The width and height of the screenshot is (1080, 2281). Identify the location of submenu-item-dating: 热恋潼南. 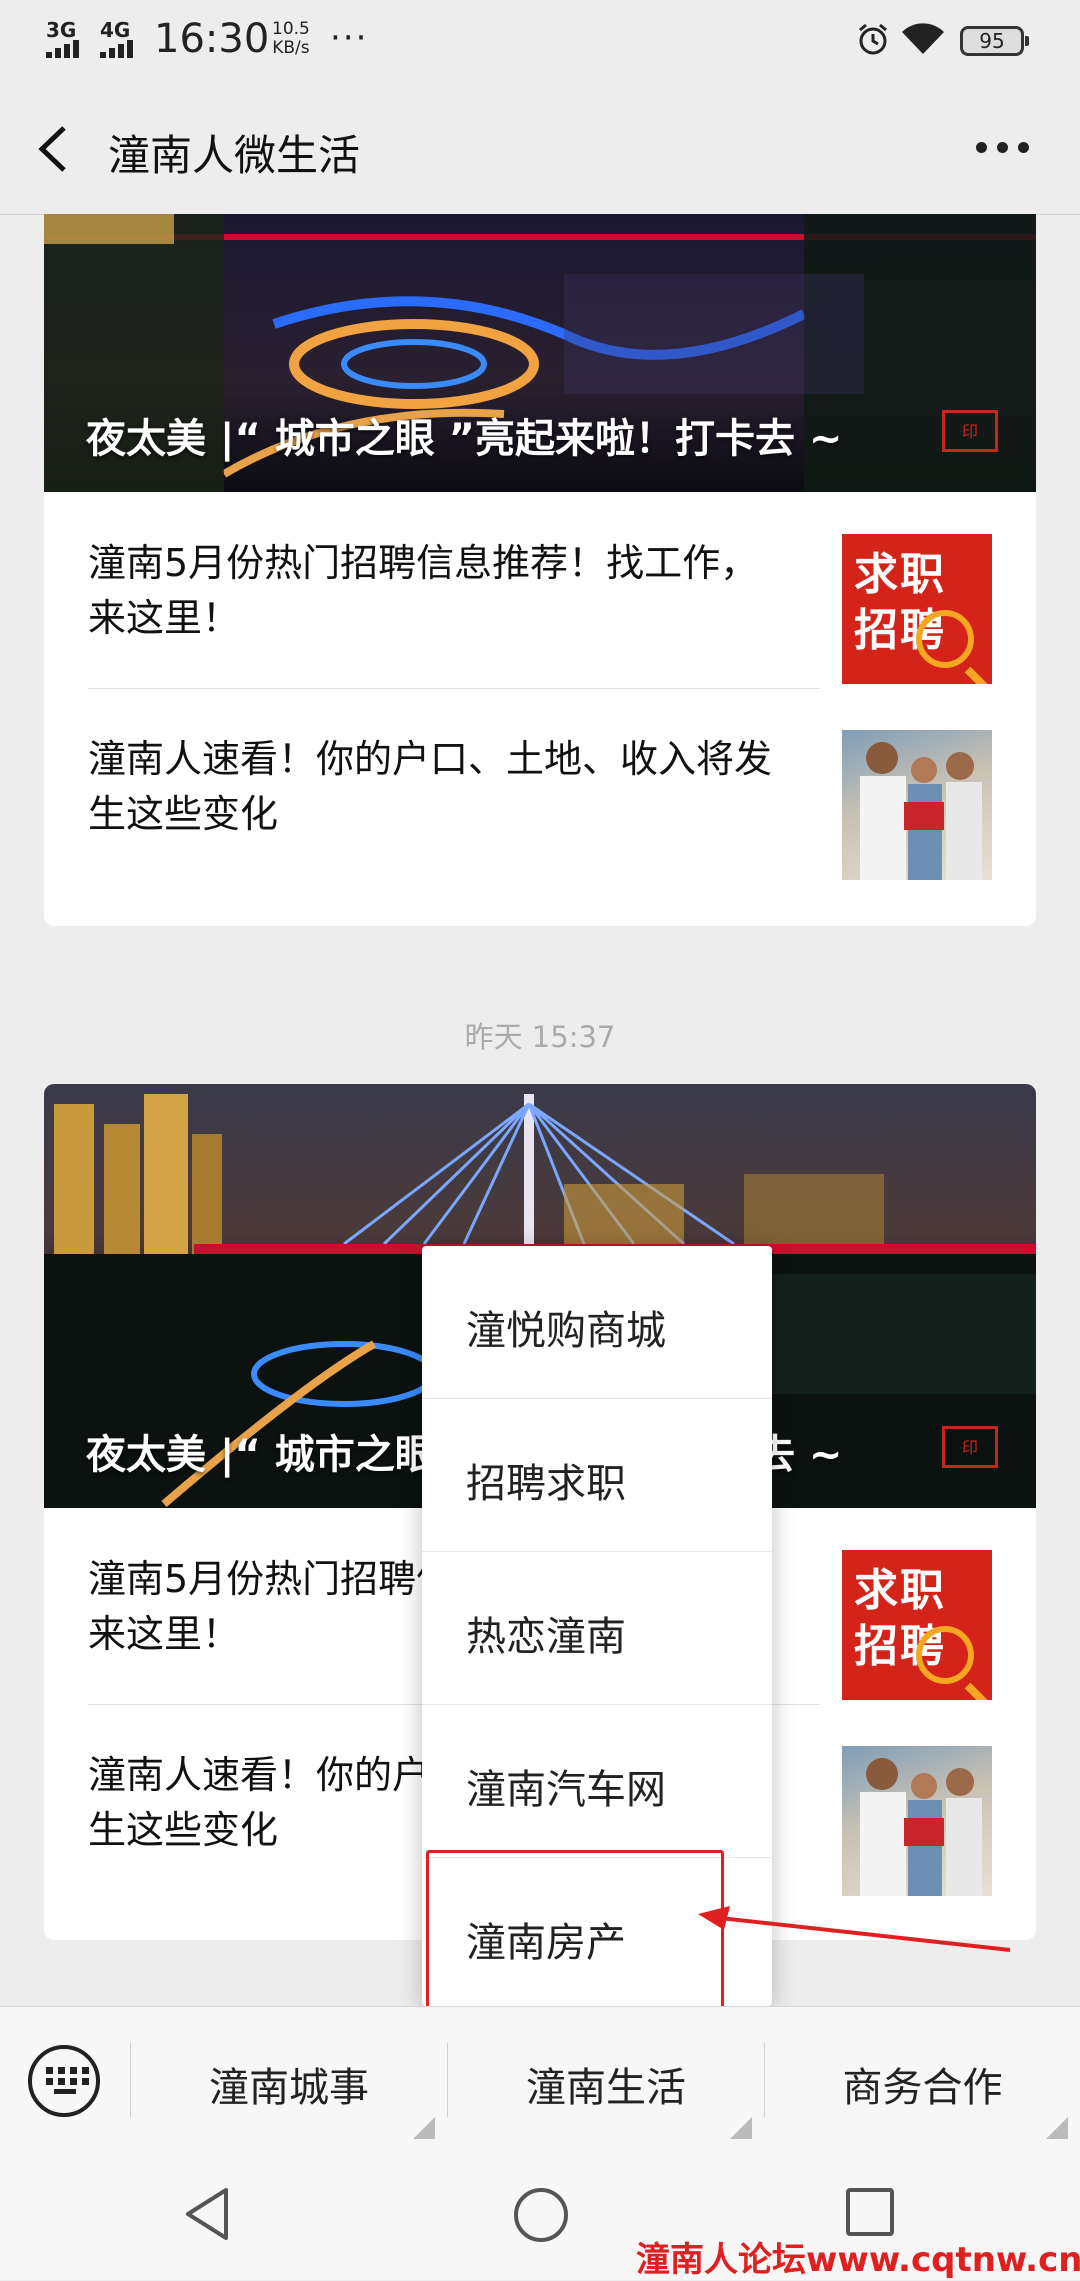
(597, 1627).